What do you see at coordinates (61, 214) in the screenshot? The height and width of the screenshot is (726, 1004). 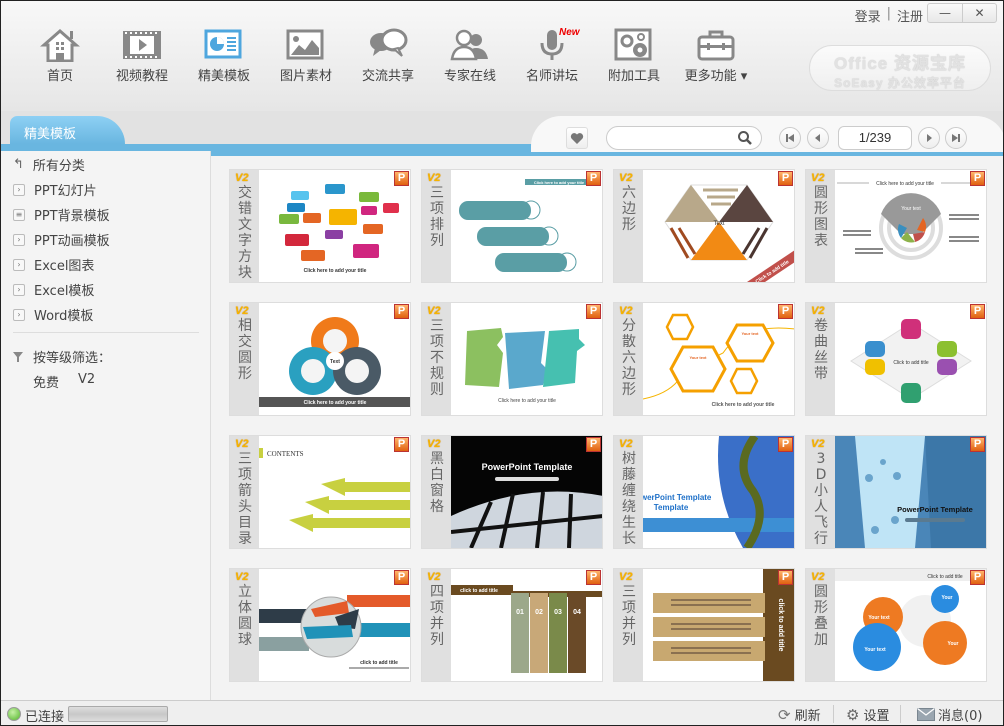 I see `sidebar-item-ppt-backgrounds: ≡ PPT背景模板` at bounding box center [61, 214].